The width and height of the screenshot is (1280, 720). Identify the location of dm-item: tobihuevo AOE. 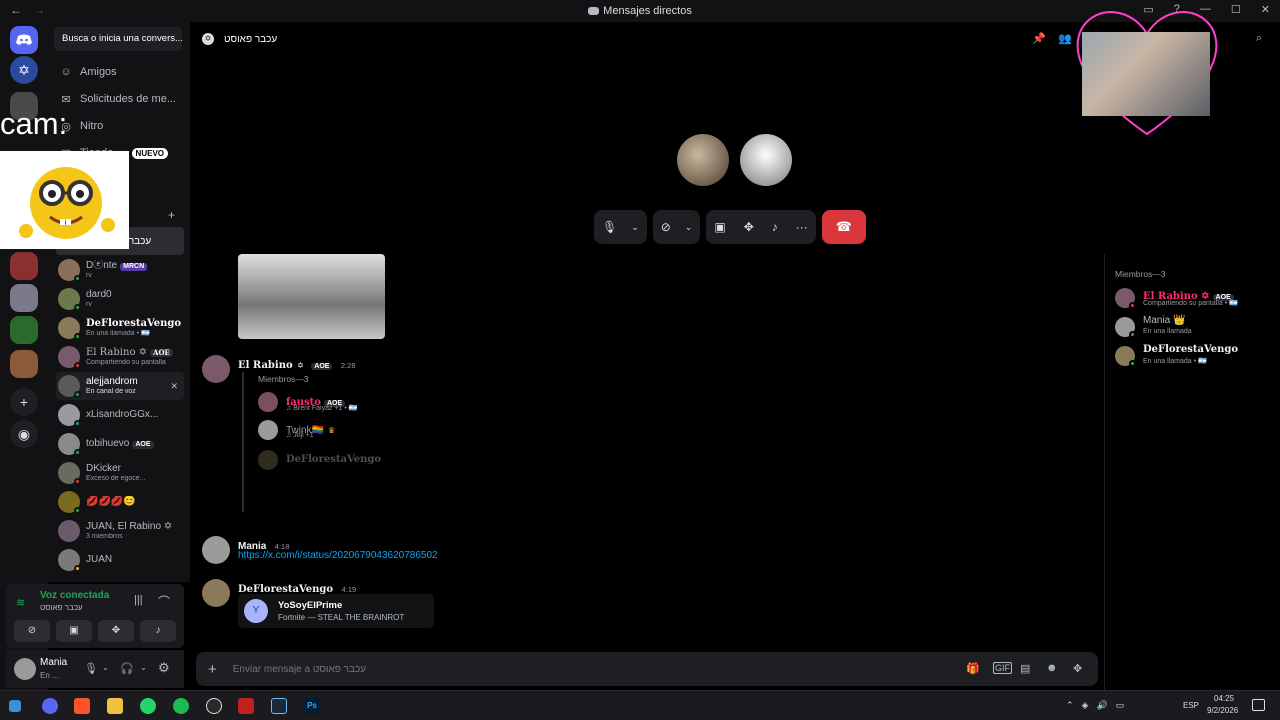
(120, 444).